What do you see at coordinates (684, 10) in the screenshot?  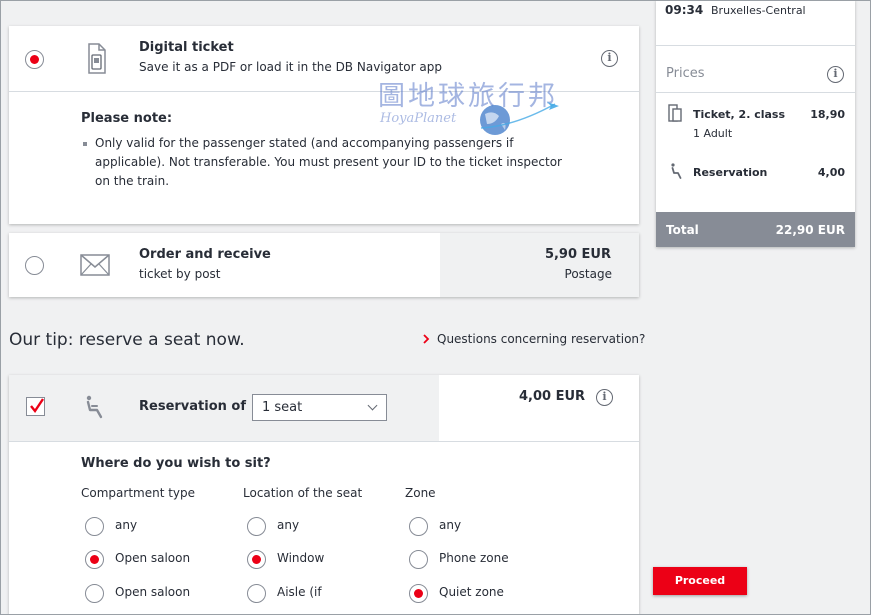 I see `departure-time: 09:34` at bounding box center [684, 10].